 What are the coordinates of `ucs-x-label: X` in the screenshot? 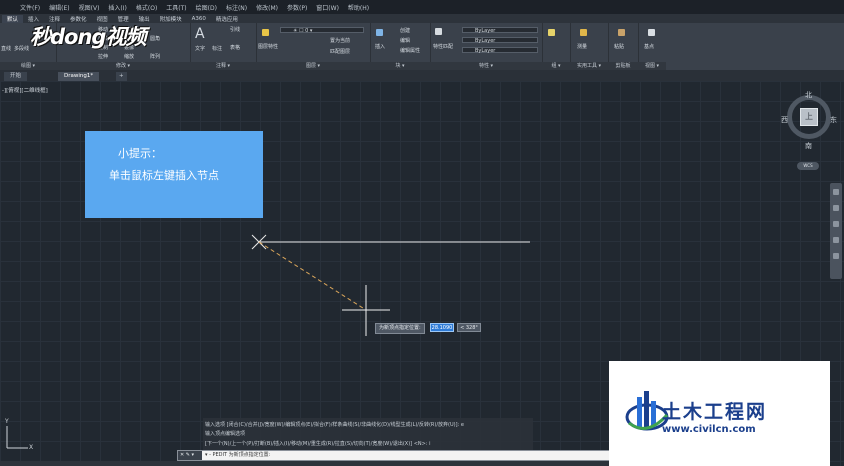 It's located at (31, 447).